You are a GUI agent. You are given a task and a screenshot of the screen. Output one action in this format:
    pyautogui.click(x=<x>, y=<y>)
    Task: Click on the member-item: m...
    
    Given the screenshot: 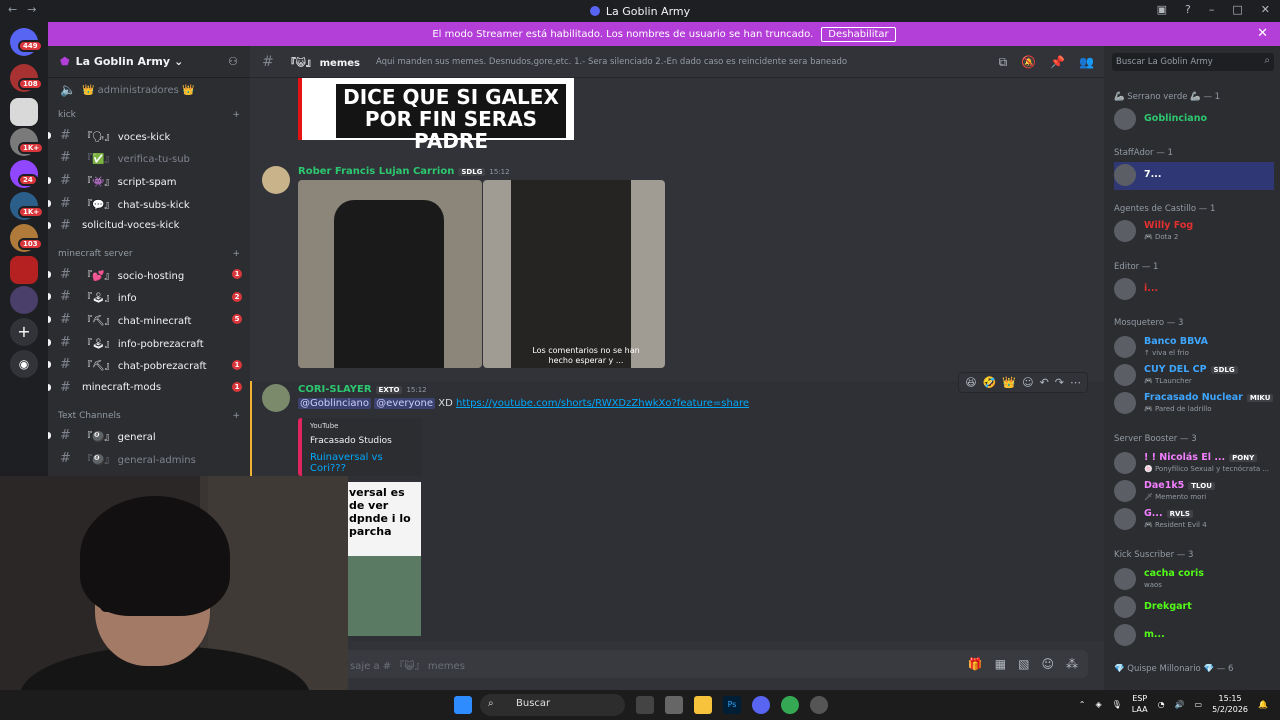 What is the action you would take?
    pyautogui.click(x=1194, y=636)
    